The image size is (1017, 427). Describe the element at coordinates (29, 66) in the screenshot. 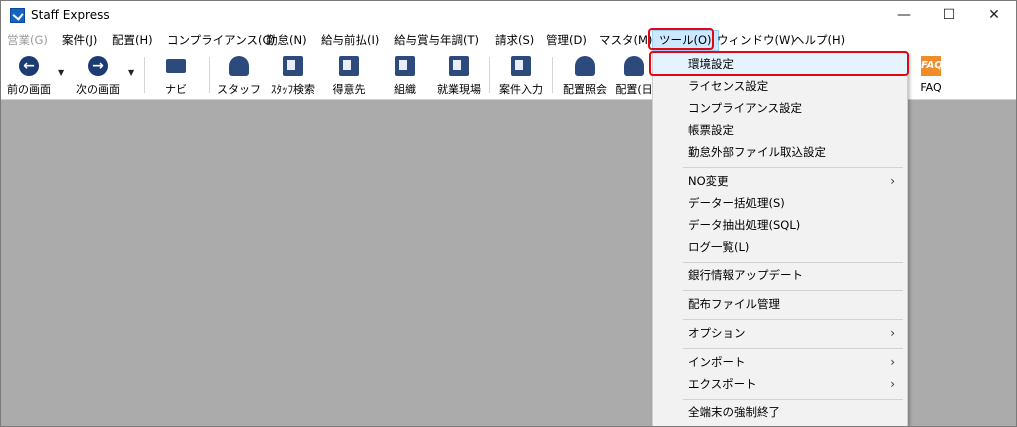

I see `arrow-left-icon: ←` at that location.